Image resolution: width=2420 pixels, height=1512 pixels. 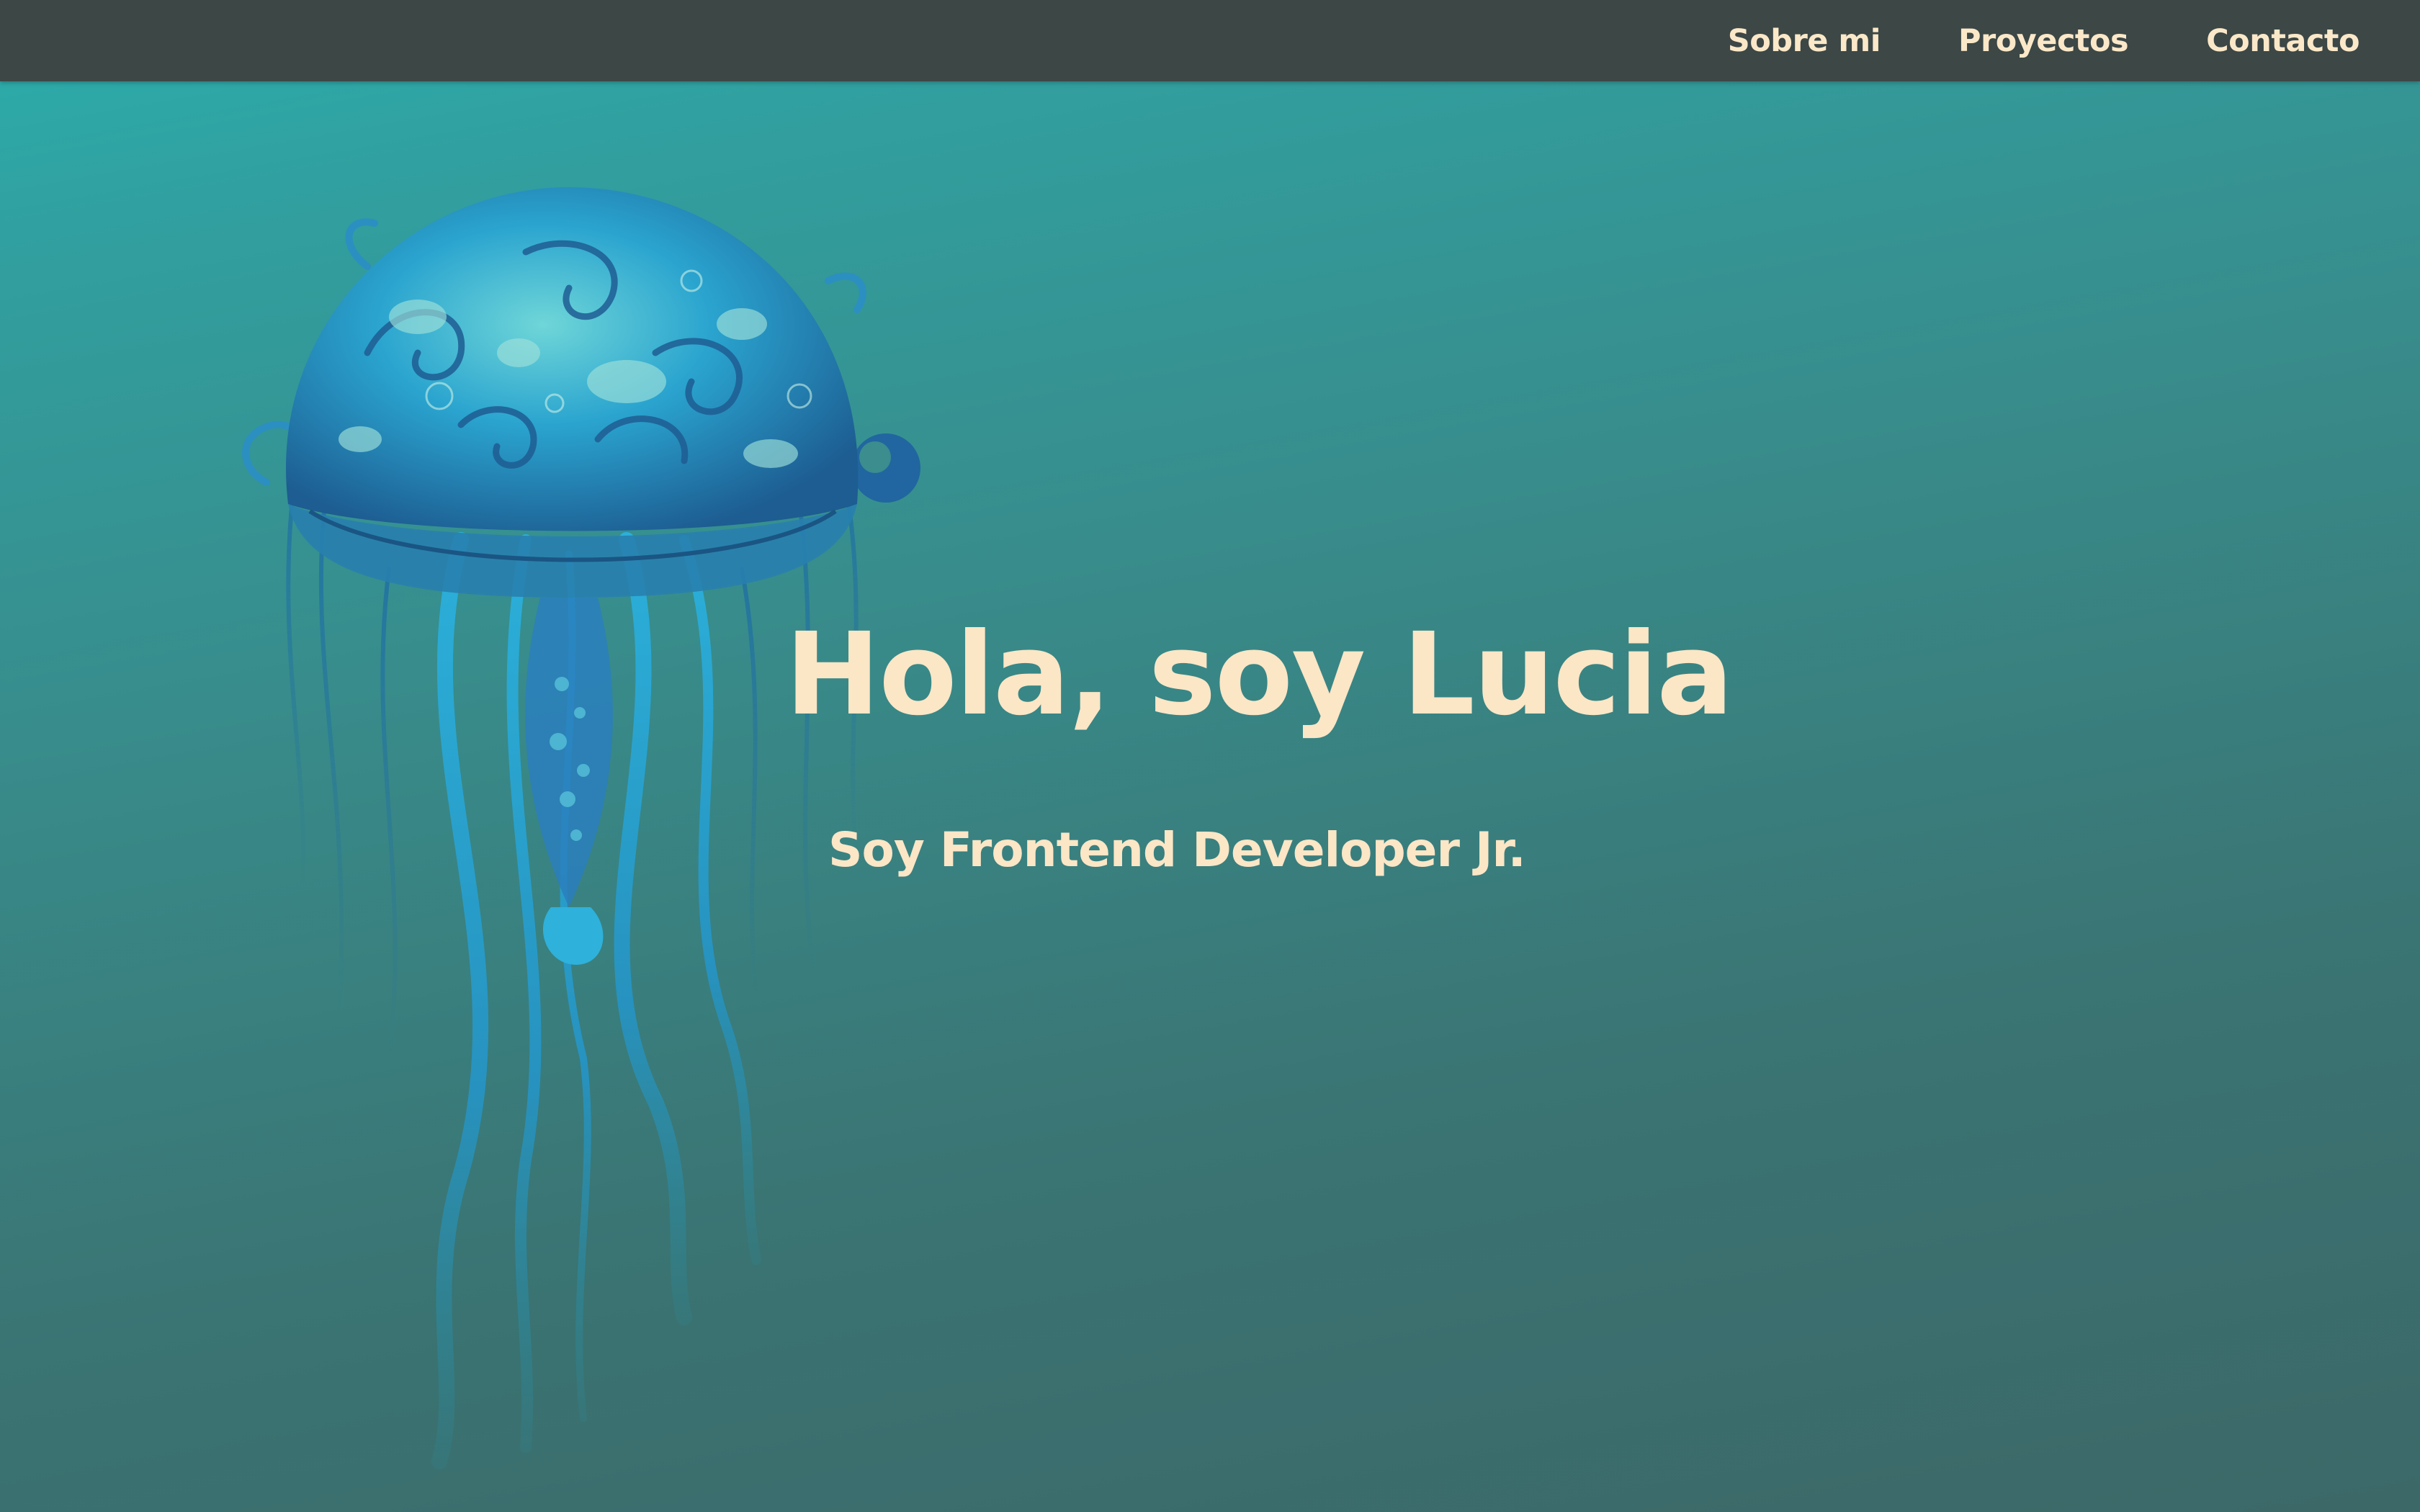 I want to click on nav-link-contacto: Contacto, so click(x=2283, y=41).